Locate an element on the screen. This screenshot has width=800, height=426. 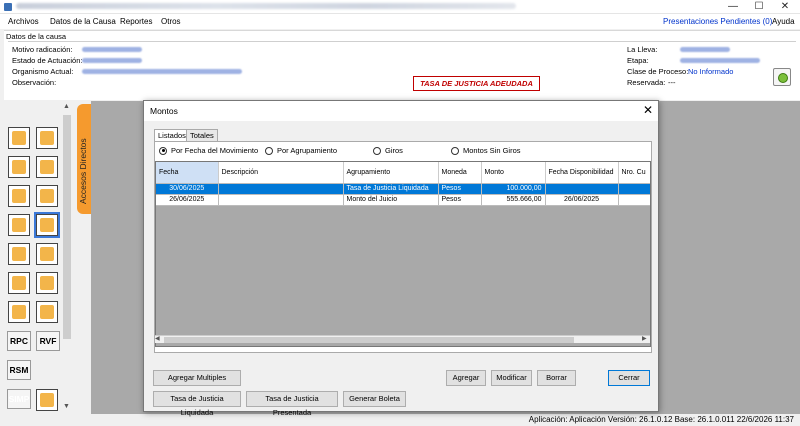
tasa-liquidada-button: Tasa de Justicia Liquidada is located at coordinates (197, 404).